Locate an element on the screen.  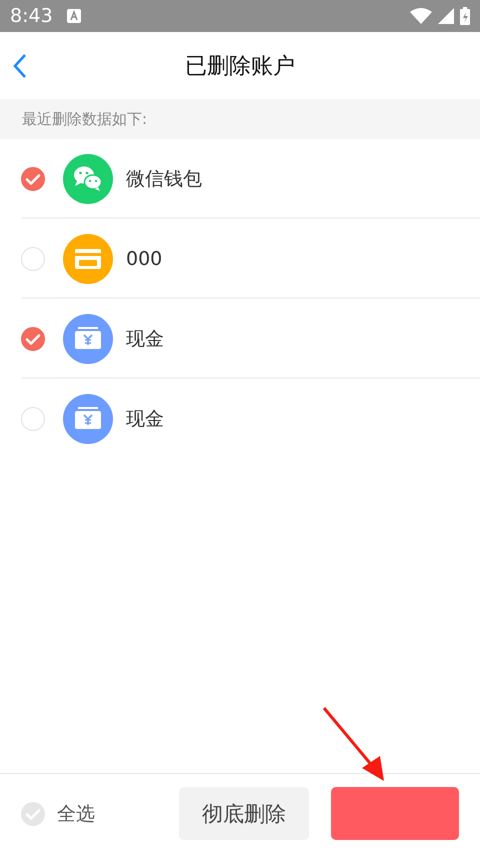
clock-time: 8:43 is located at coordinates (31, 16).